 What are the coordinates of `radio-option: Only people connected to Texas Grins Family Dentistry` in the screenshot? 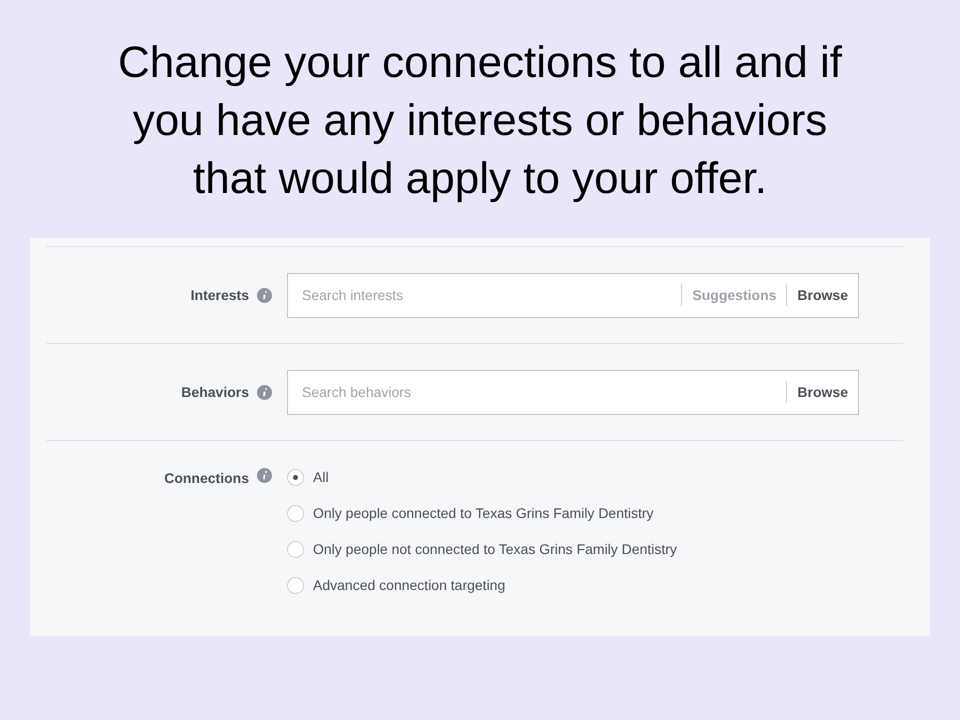 It's located at (482, 513).